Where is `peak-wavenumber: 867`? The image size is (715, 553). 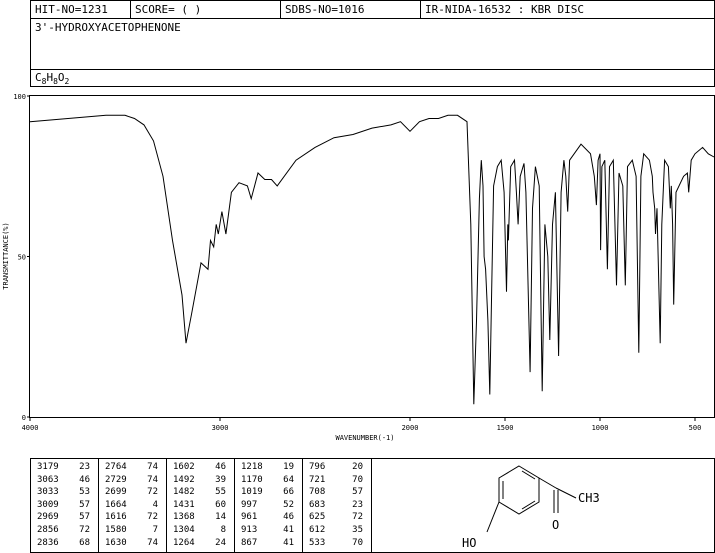 peak-wavenumber: 867 is located at coordinates (249, 542).